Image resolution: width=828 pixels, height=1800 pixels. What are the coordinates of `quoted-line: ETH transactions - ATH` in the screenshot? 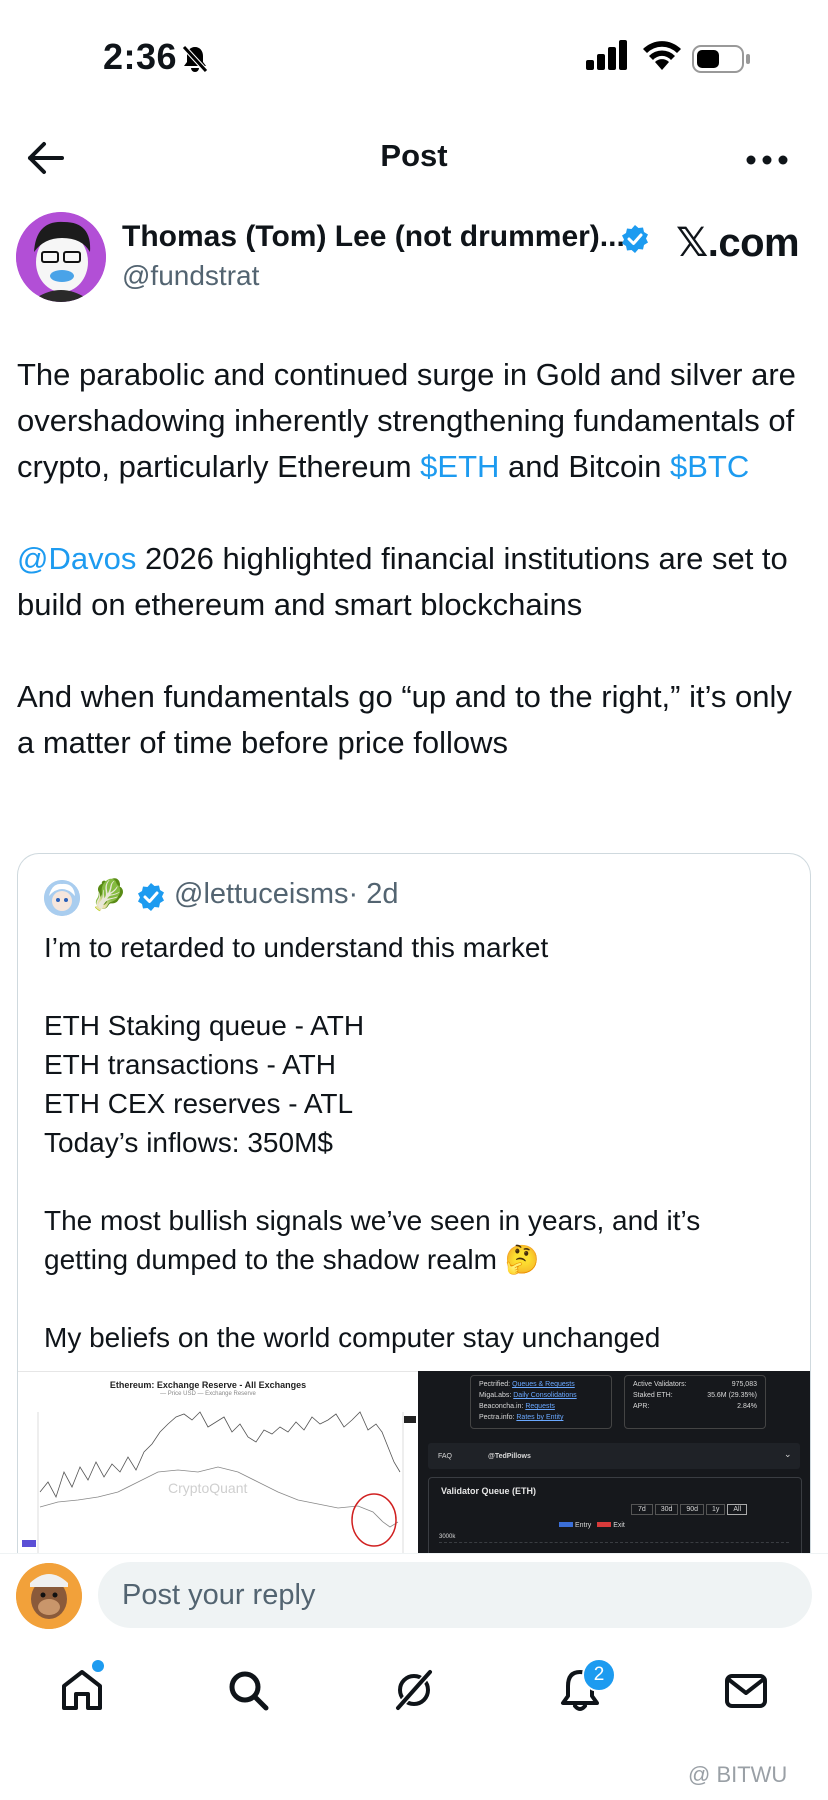 It's located at (190, 1064).